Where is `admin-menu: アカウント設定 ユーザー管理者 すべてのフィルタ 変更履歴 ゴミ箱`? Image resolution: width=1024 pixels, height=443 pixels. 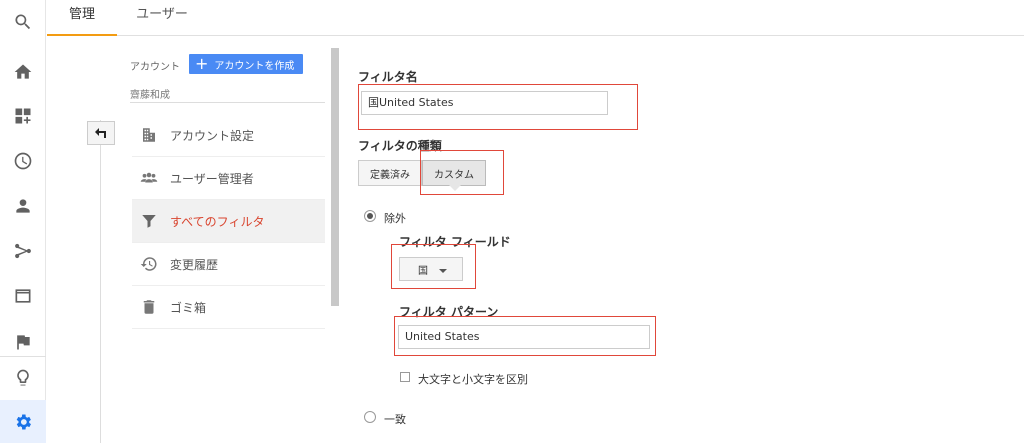
admin-menu: アカウント設定 ユーザー管理者 すべてのフィルタ 変更履歴 ゴミ箱 is located at coordinates (228, 221).